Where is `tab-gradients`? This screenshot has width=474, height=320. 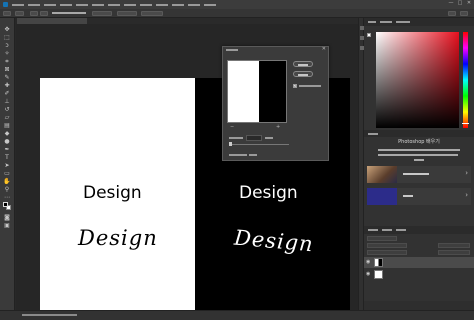 tab-gradients is located at coordinates (403, 22).